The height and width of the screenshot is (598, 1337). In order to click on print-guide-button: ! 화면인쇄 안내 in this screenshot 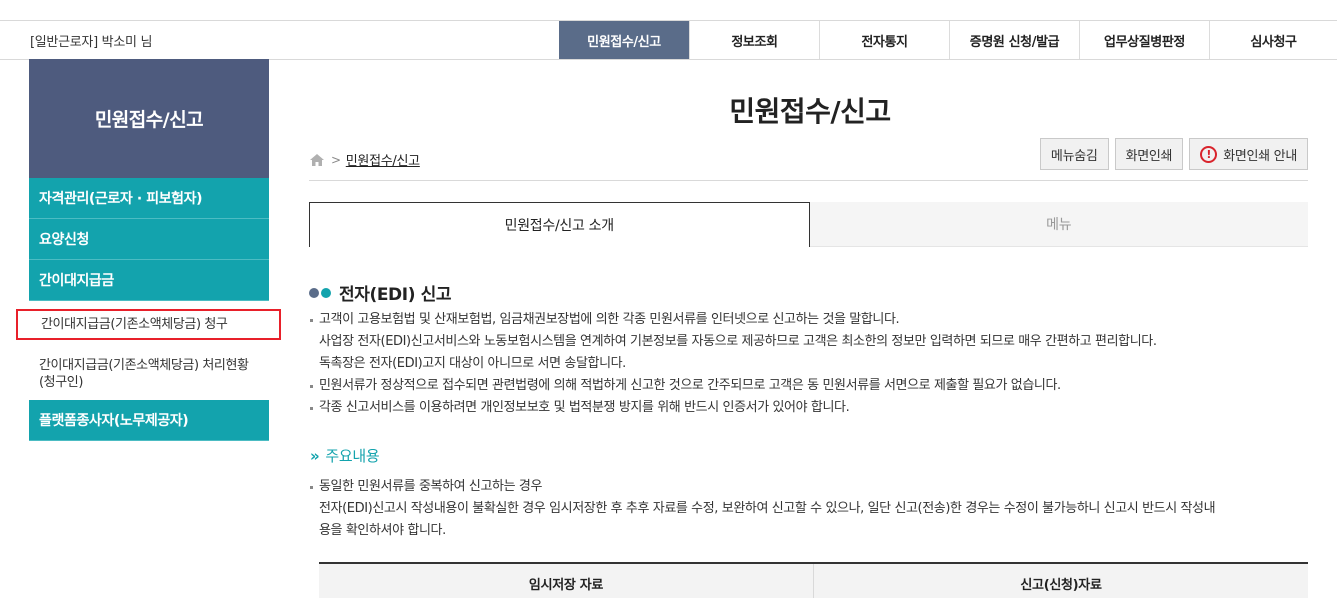, I will do `click(1248, 154)`.